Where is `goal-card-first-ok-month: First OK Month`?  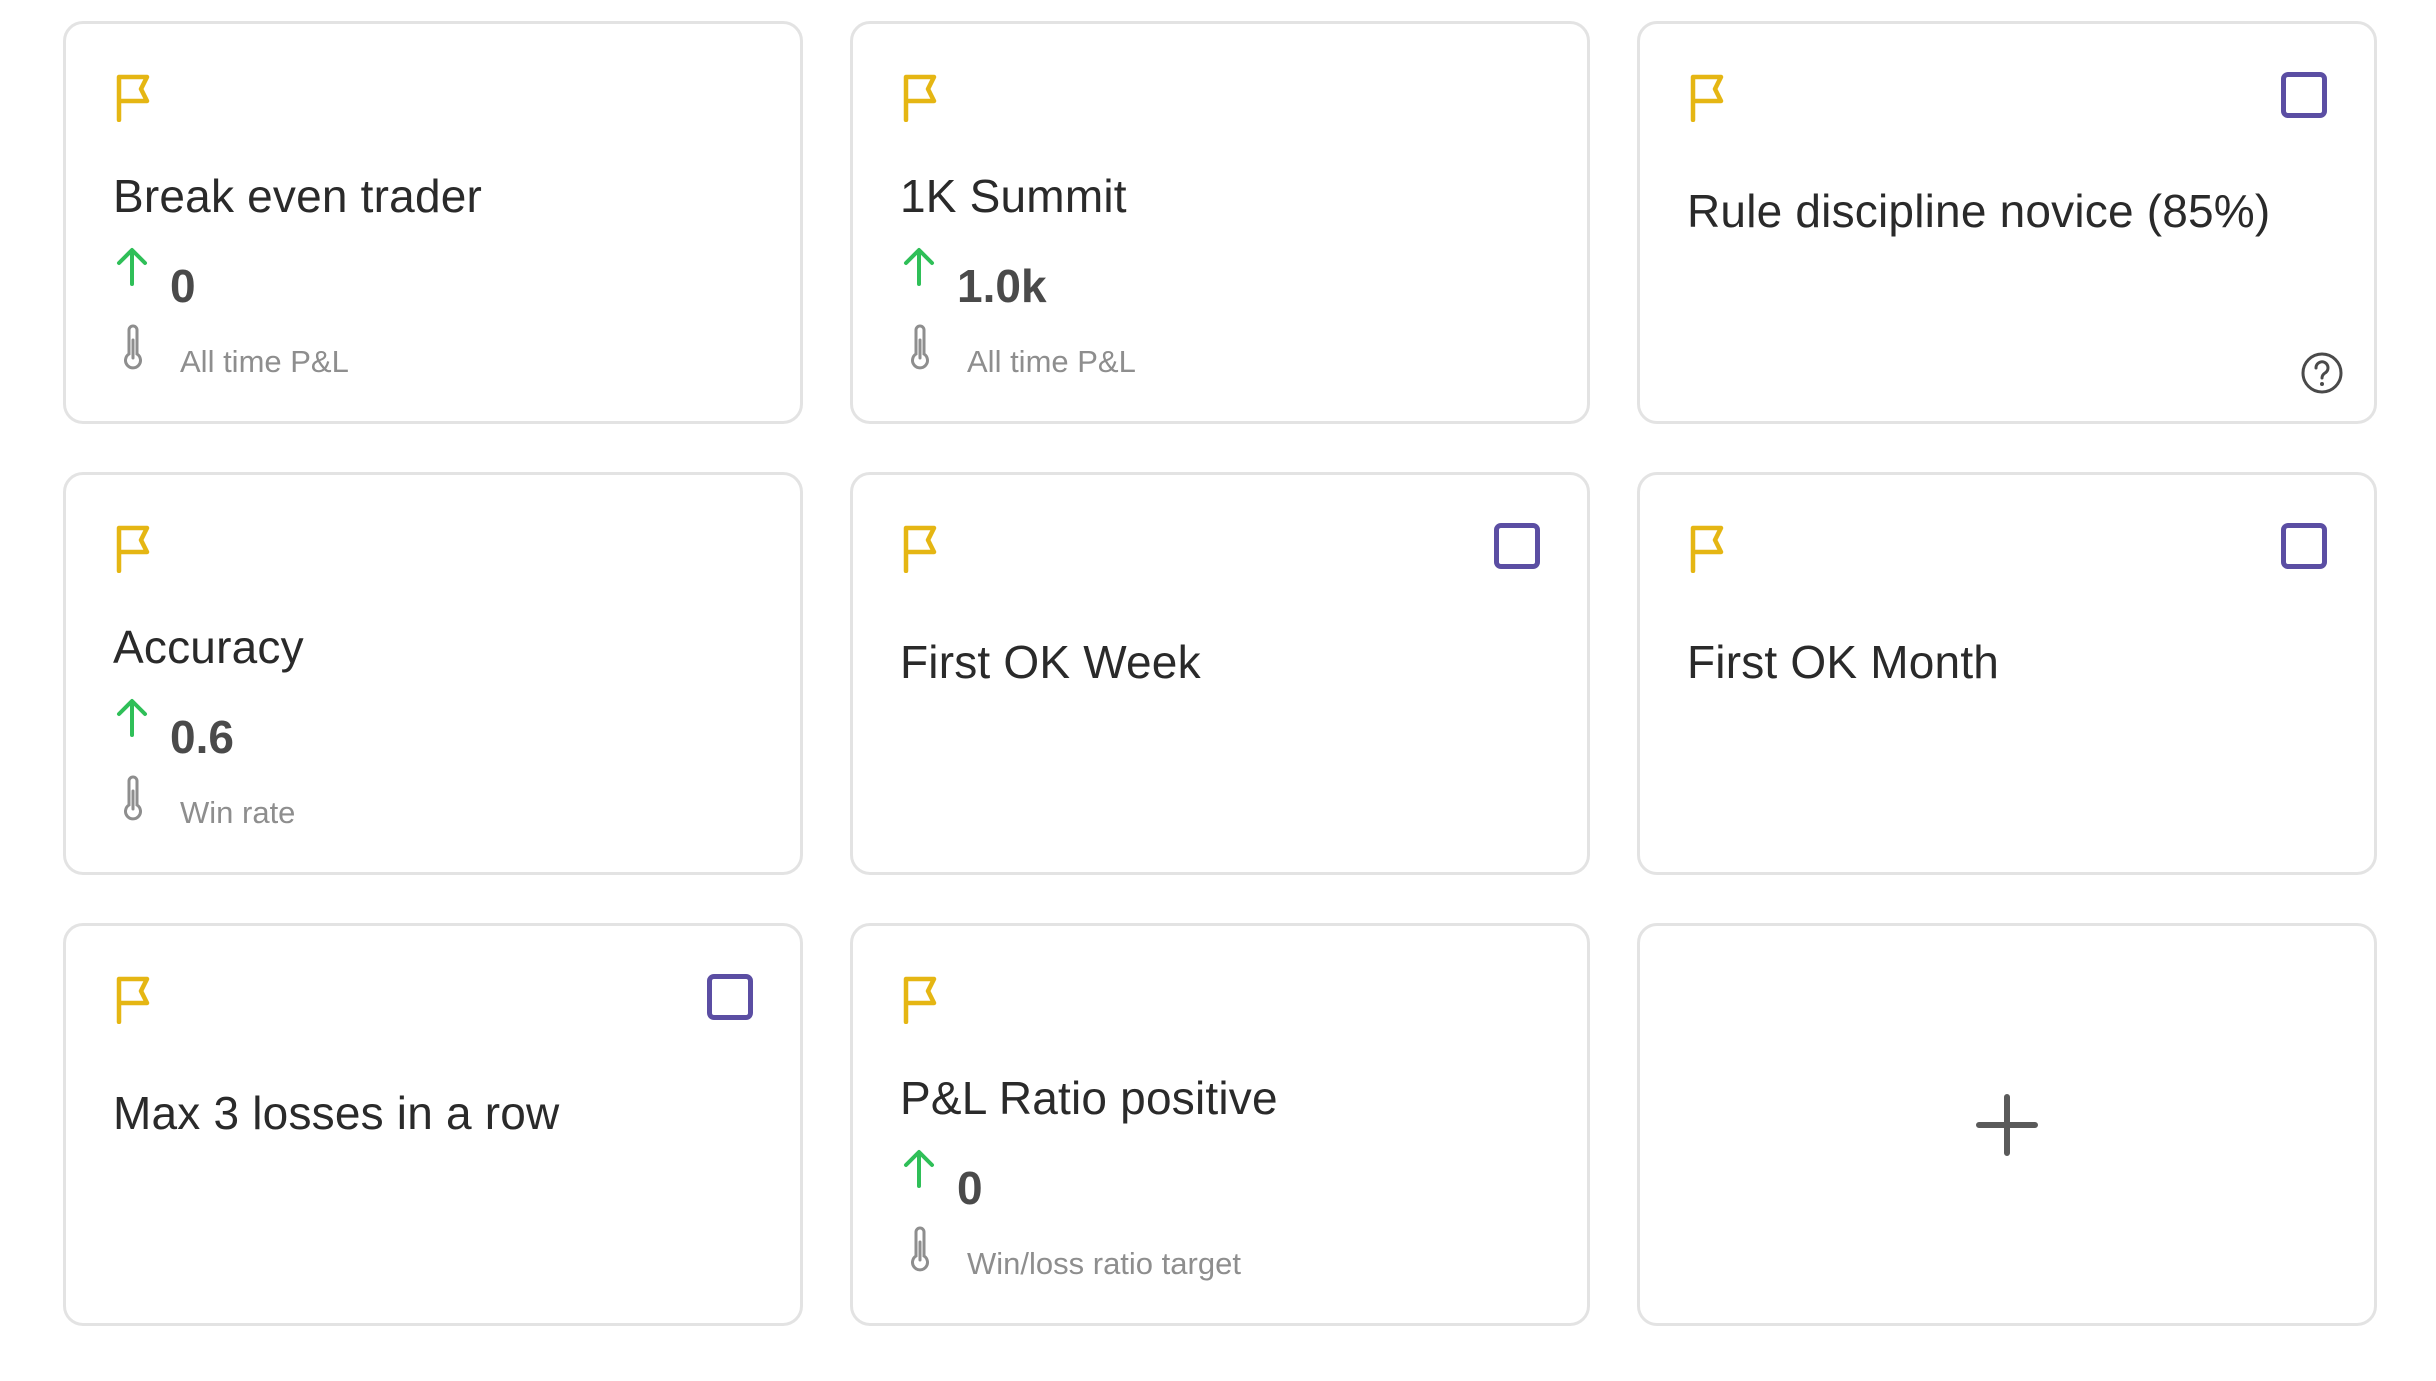 goal-card-first-ok-month: First OK Month is located at coordinates (2007, 673).